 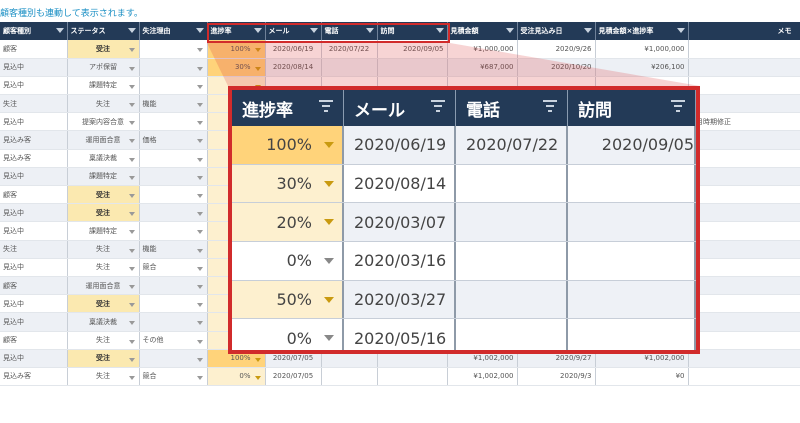 I want to click on zoom-progress-value: 50%, so click(x=294, y=300).